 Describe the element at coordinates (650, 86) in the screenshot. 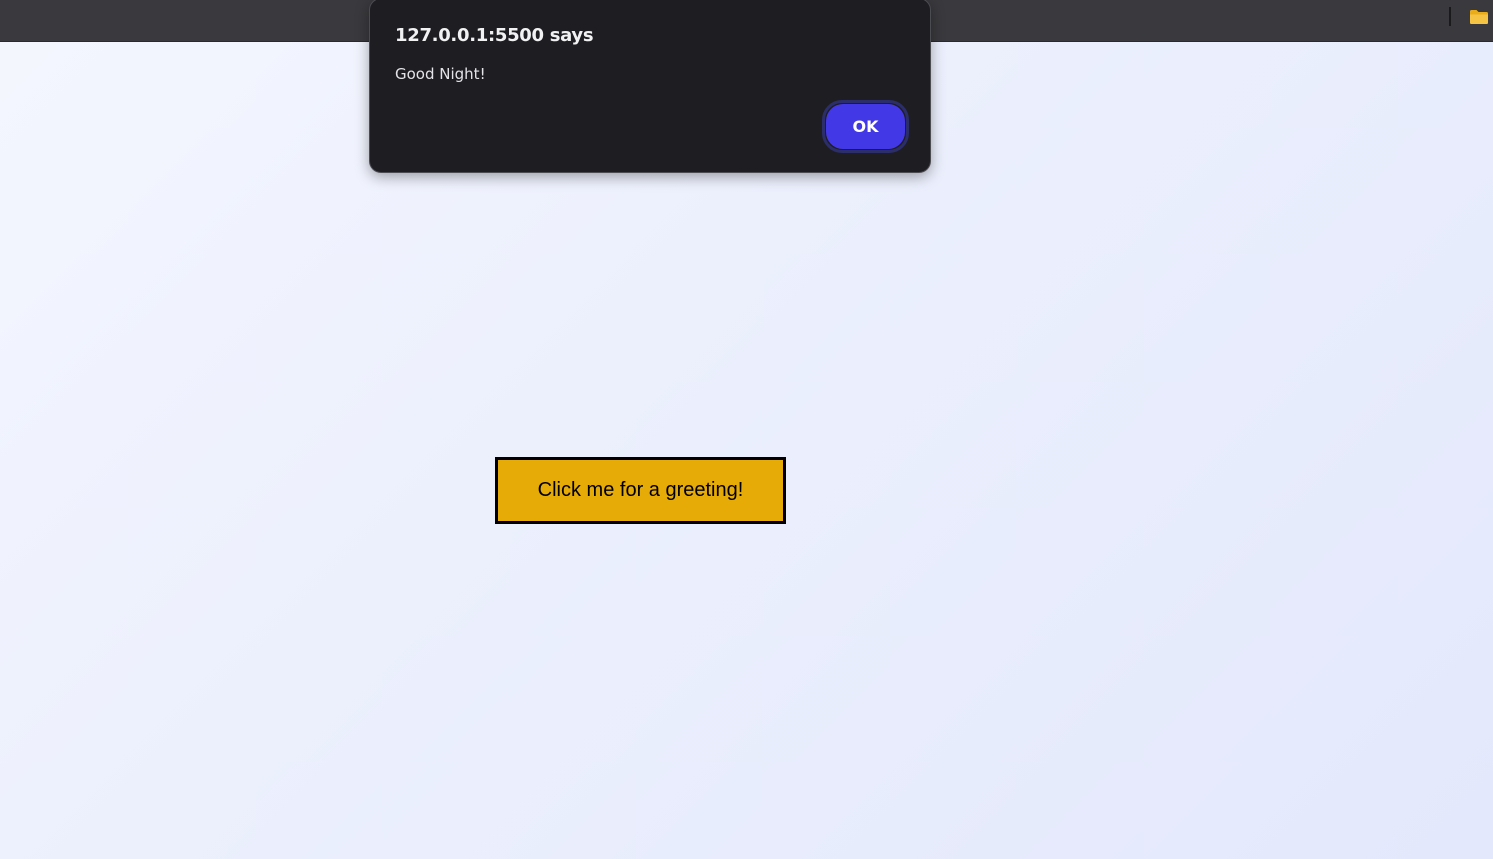

I see `alert-dialog: 127.0.0.1:5500 says Good Night! OK` at that location.